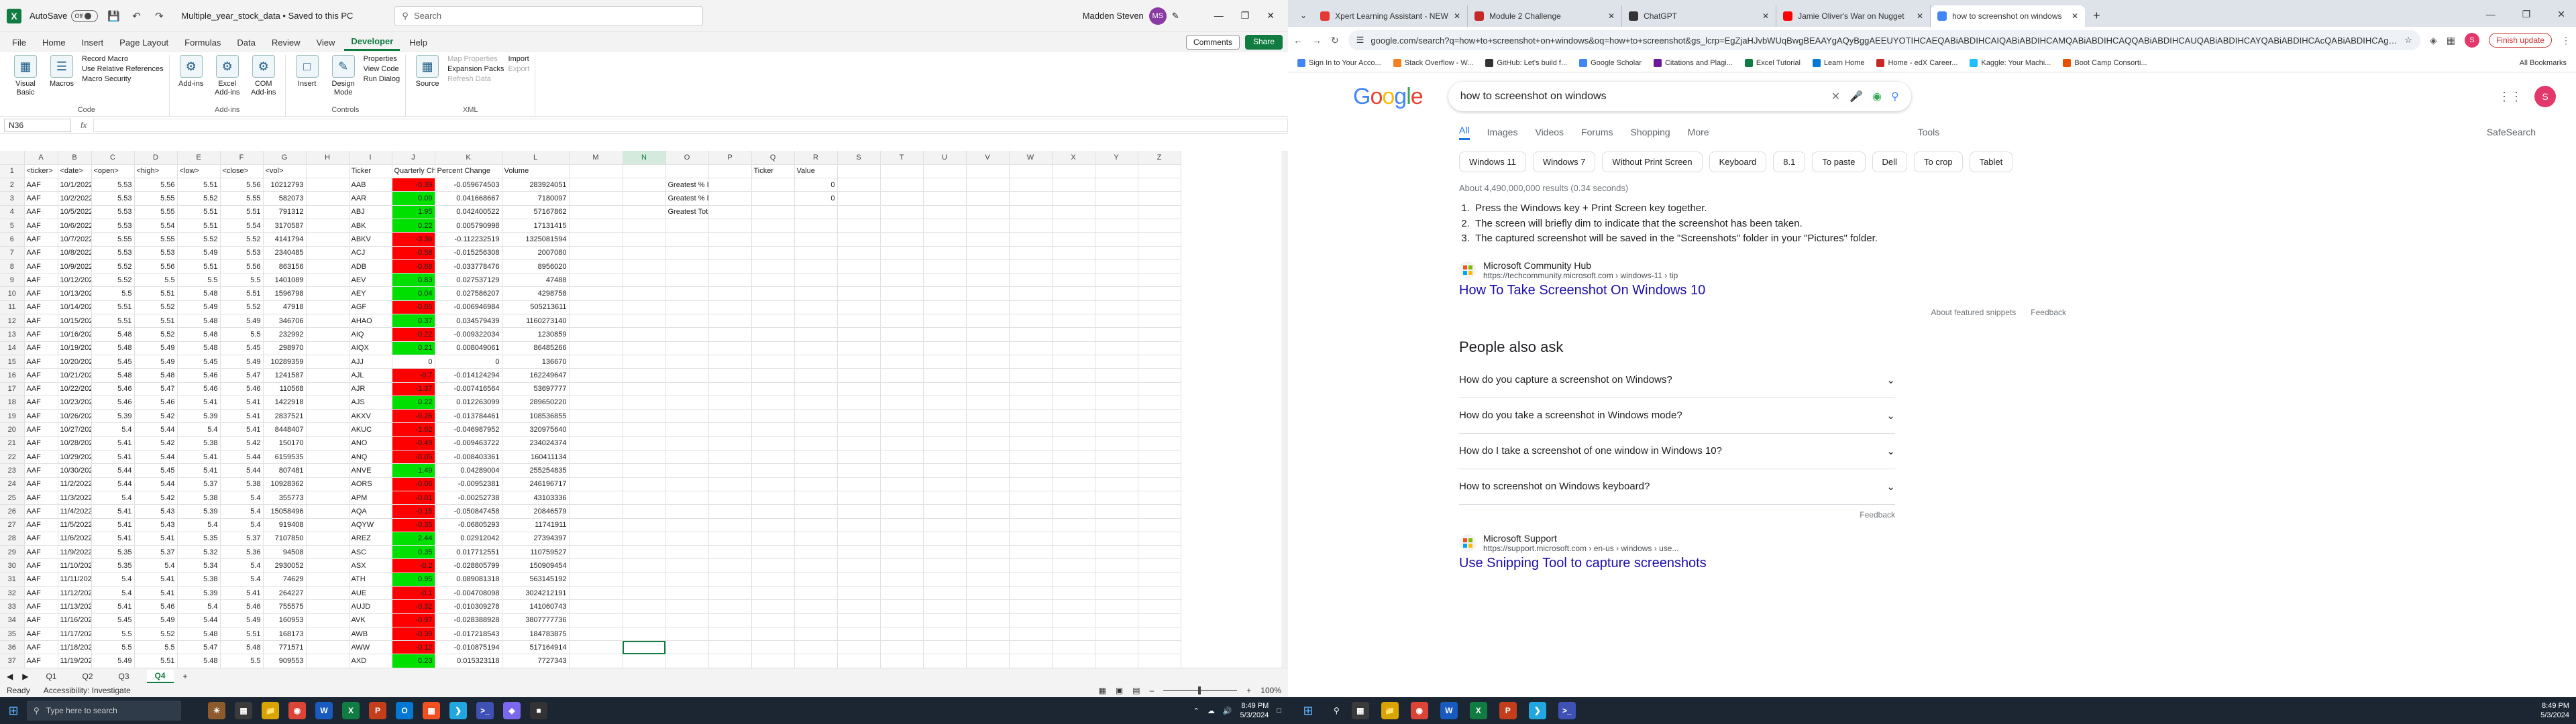 Image resolution: width=2576 pixels, height=724 pixels. What do you see at coordinates (468, 620) in the screenshot?
I see `cell: -0.028388928` at bounding box center [468, 620].